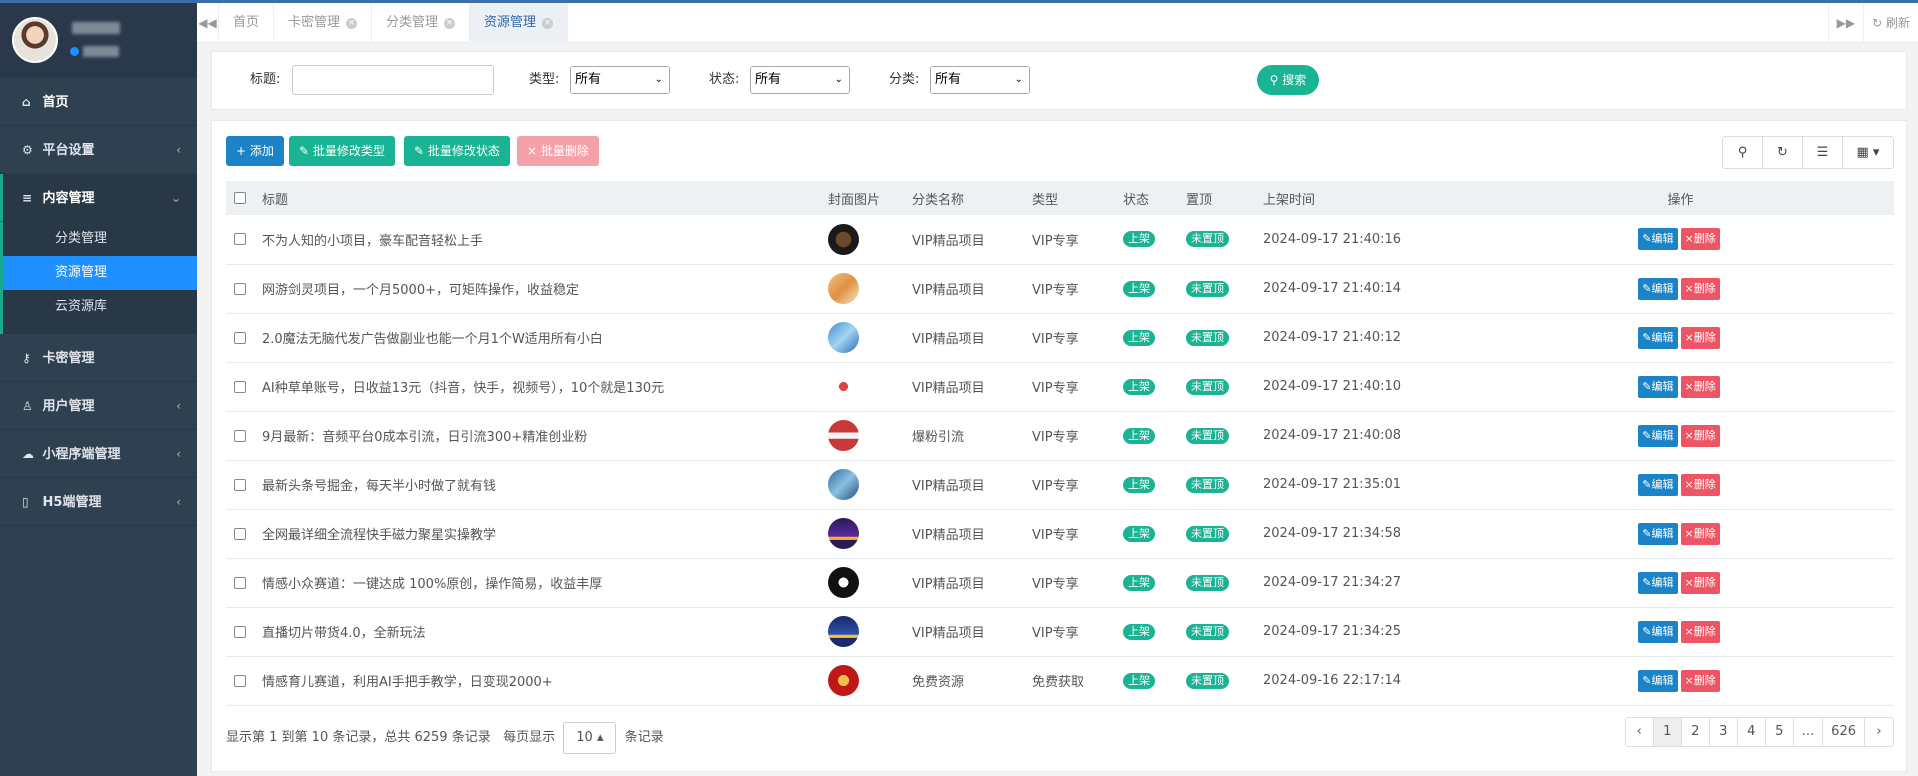 The height and width of the screenshot is (776, 1918). Describe the element at coordinates (1844, 732) in the screenshot. I see `page-button: 626` at that location.